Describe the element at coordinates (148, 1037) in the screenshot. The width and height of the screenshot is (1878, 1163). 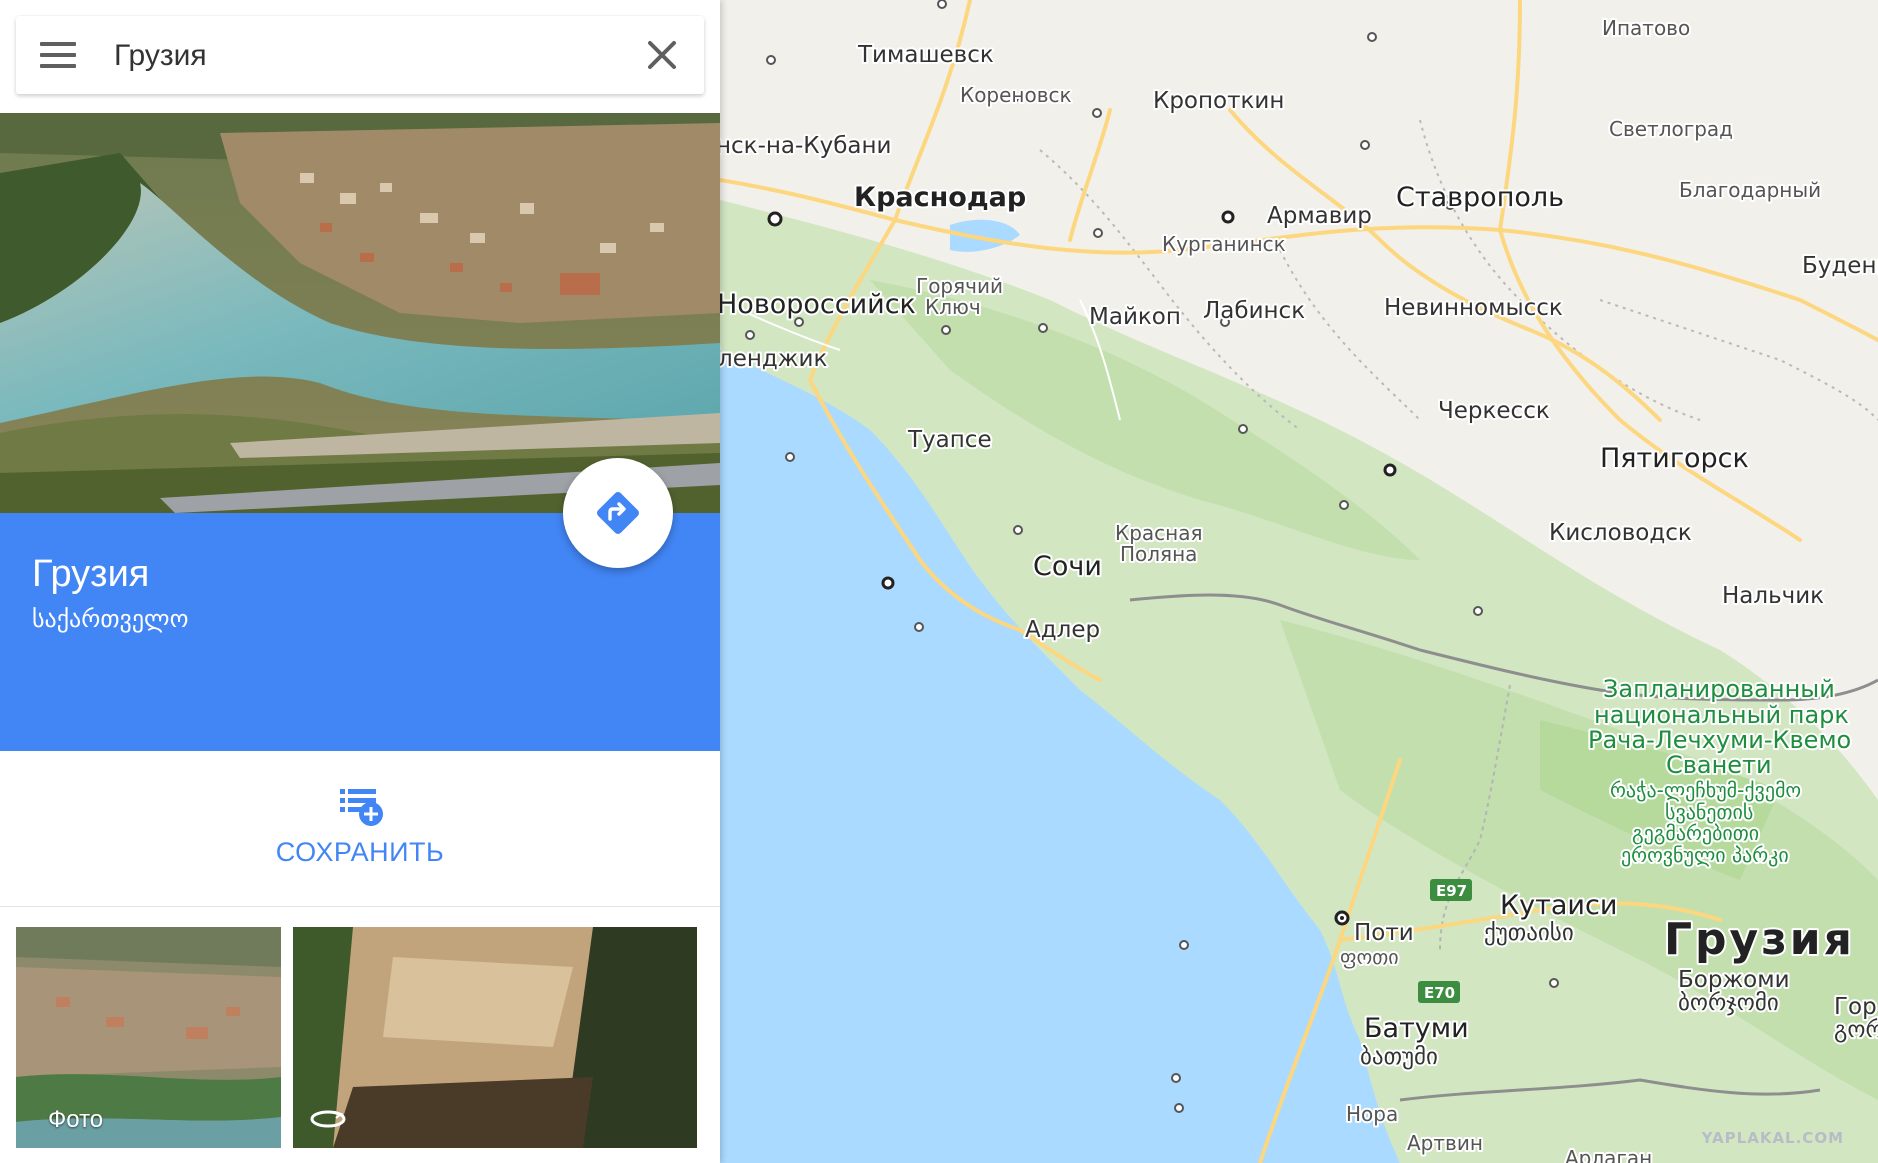
I see `photo-thumbnail: Фото` at that location.